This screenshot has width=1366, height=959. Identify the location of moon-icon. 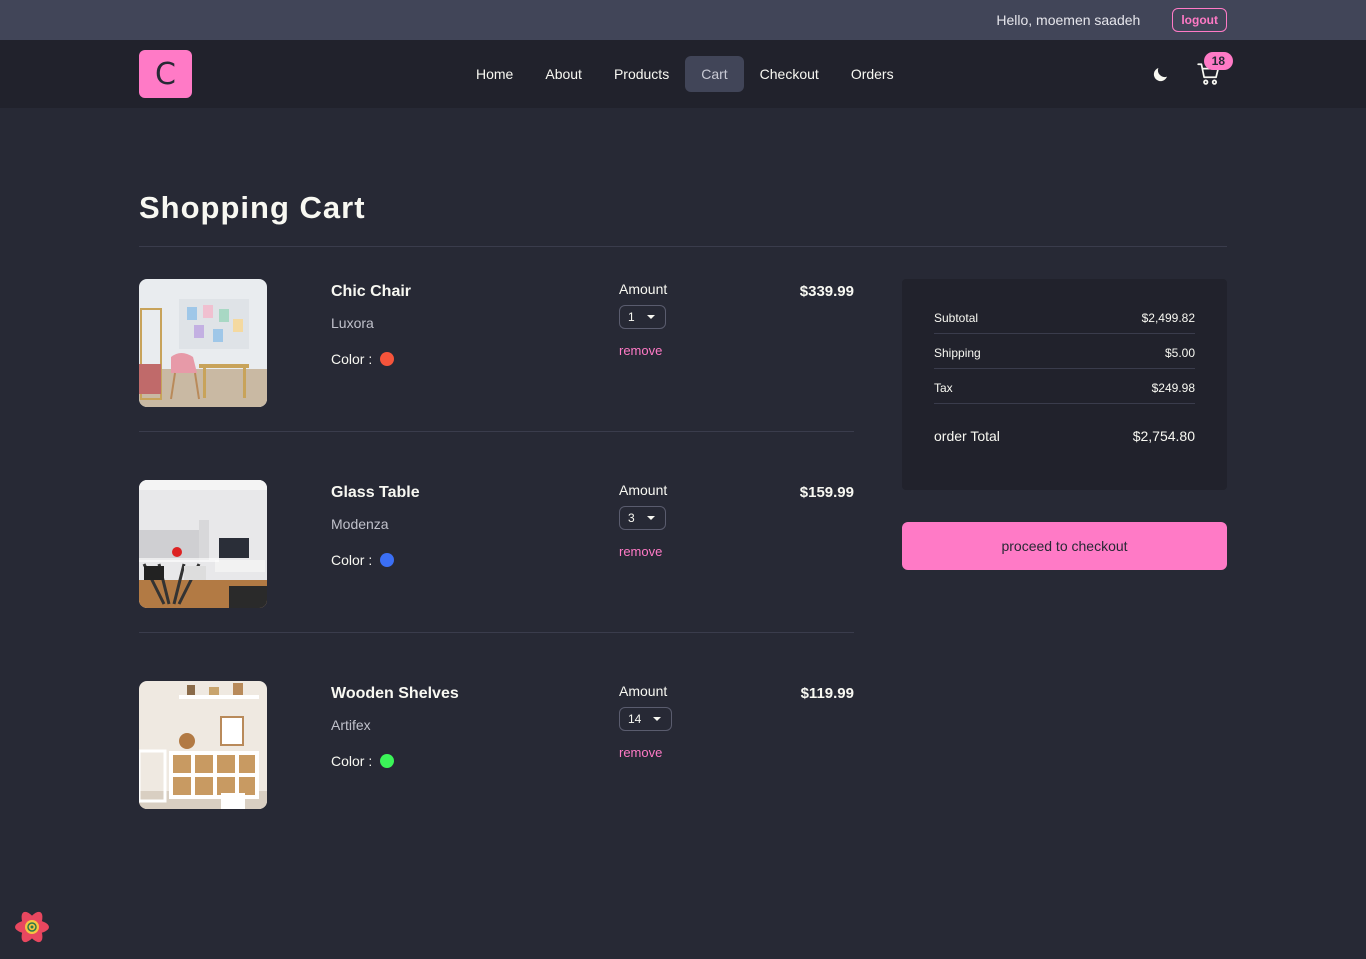
(1161, 74).